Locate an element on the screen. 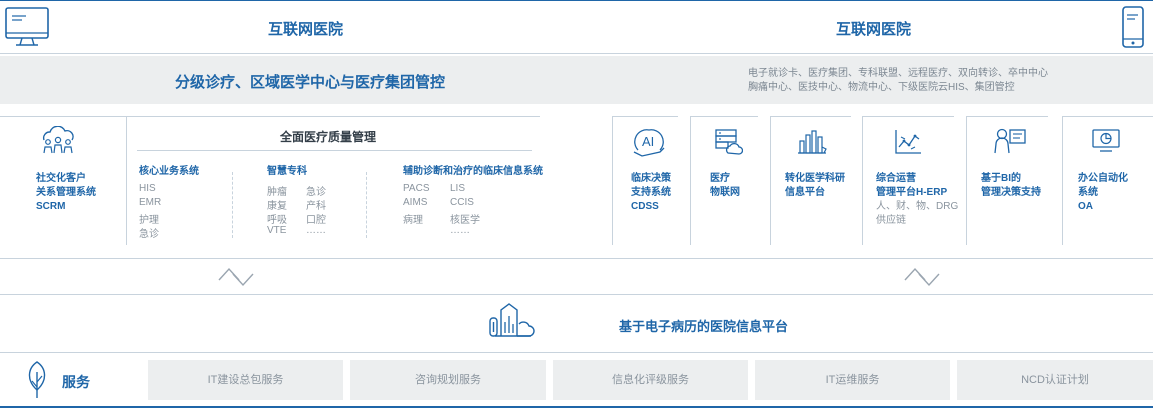 The height and width of the screenshot is (409, 1153). cdss-line: 临床决策 is located at coordinates (651, 178).